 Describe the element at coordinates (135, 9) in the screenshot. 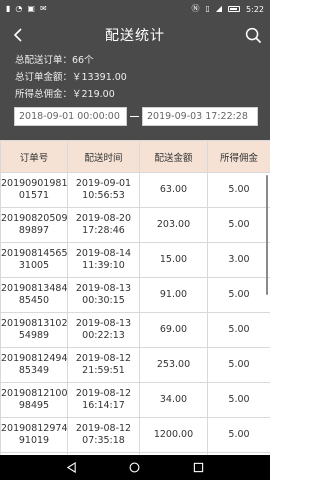

I see `status-bar: ▮ ◔ ▣ ✉ Ⓝ ▯ ◢ 5:22` at that location.